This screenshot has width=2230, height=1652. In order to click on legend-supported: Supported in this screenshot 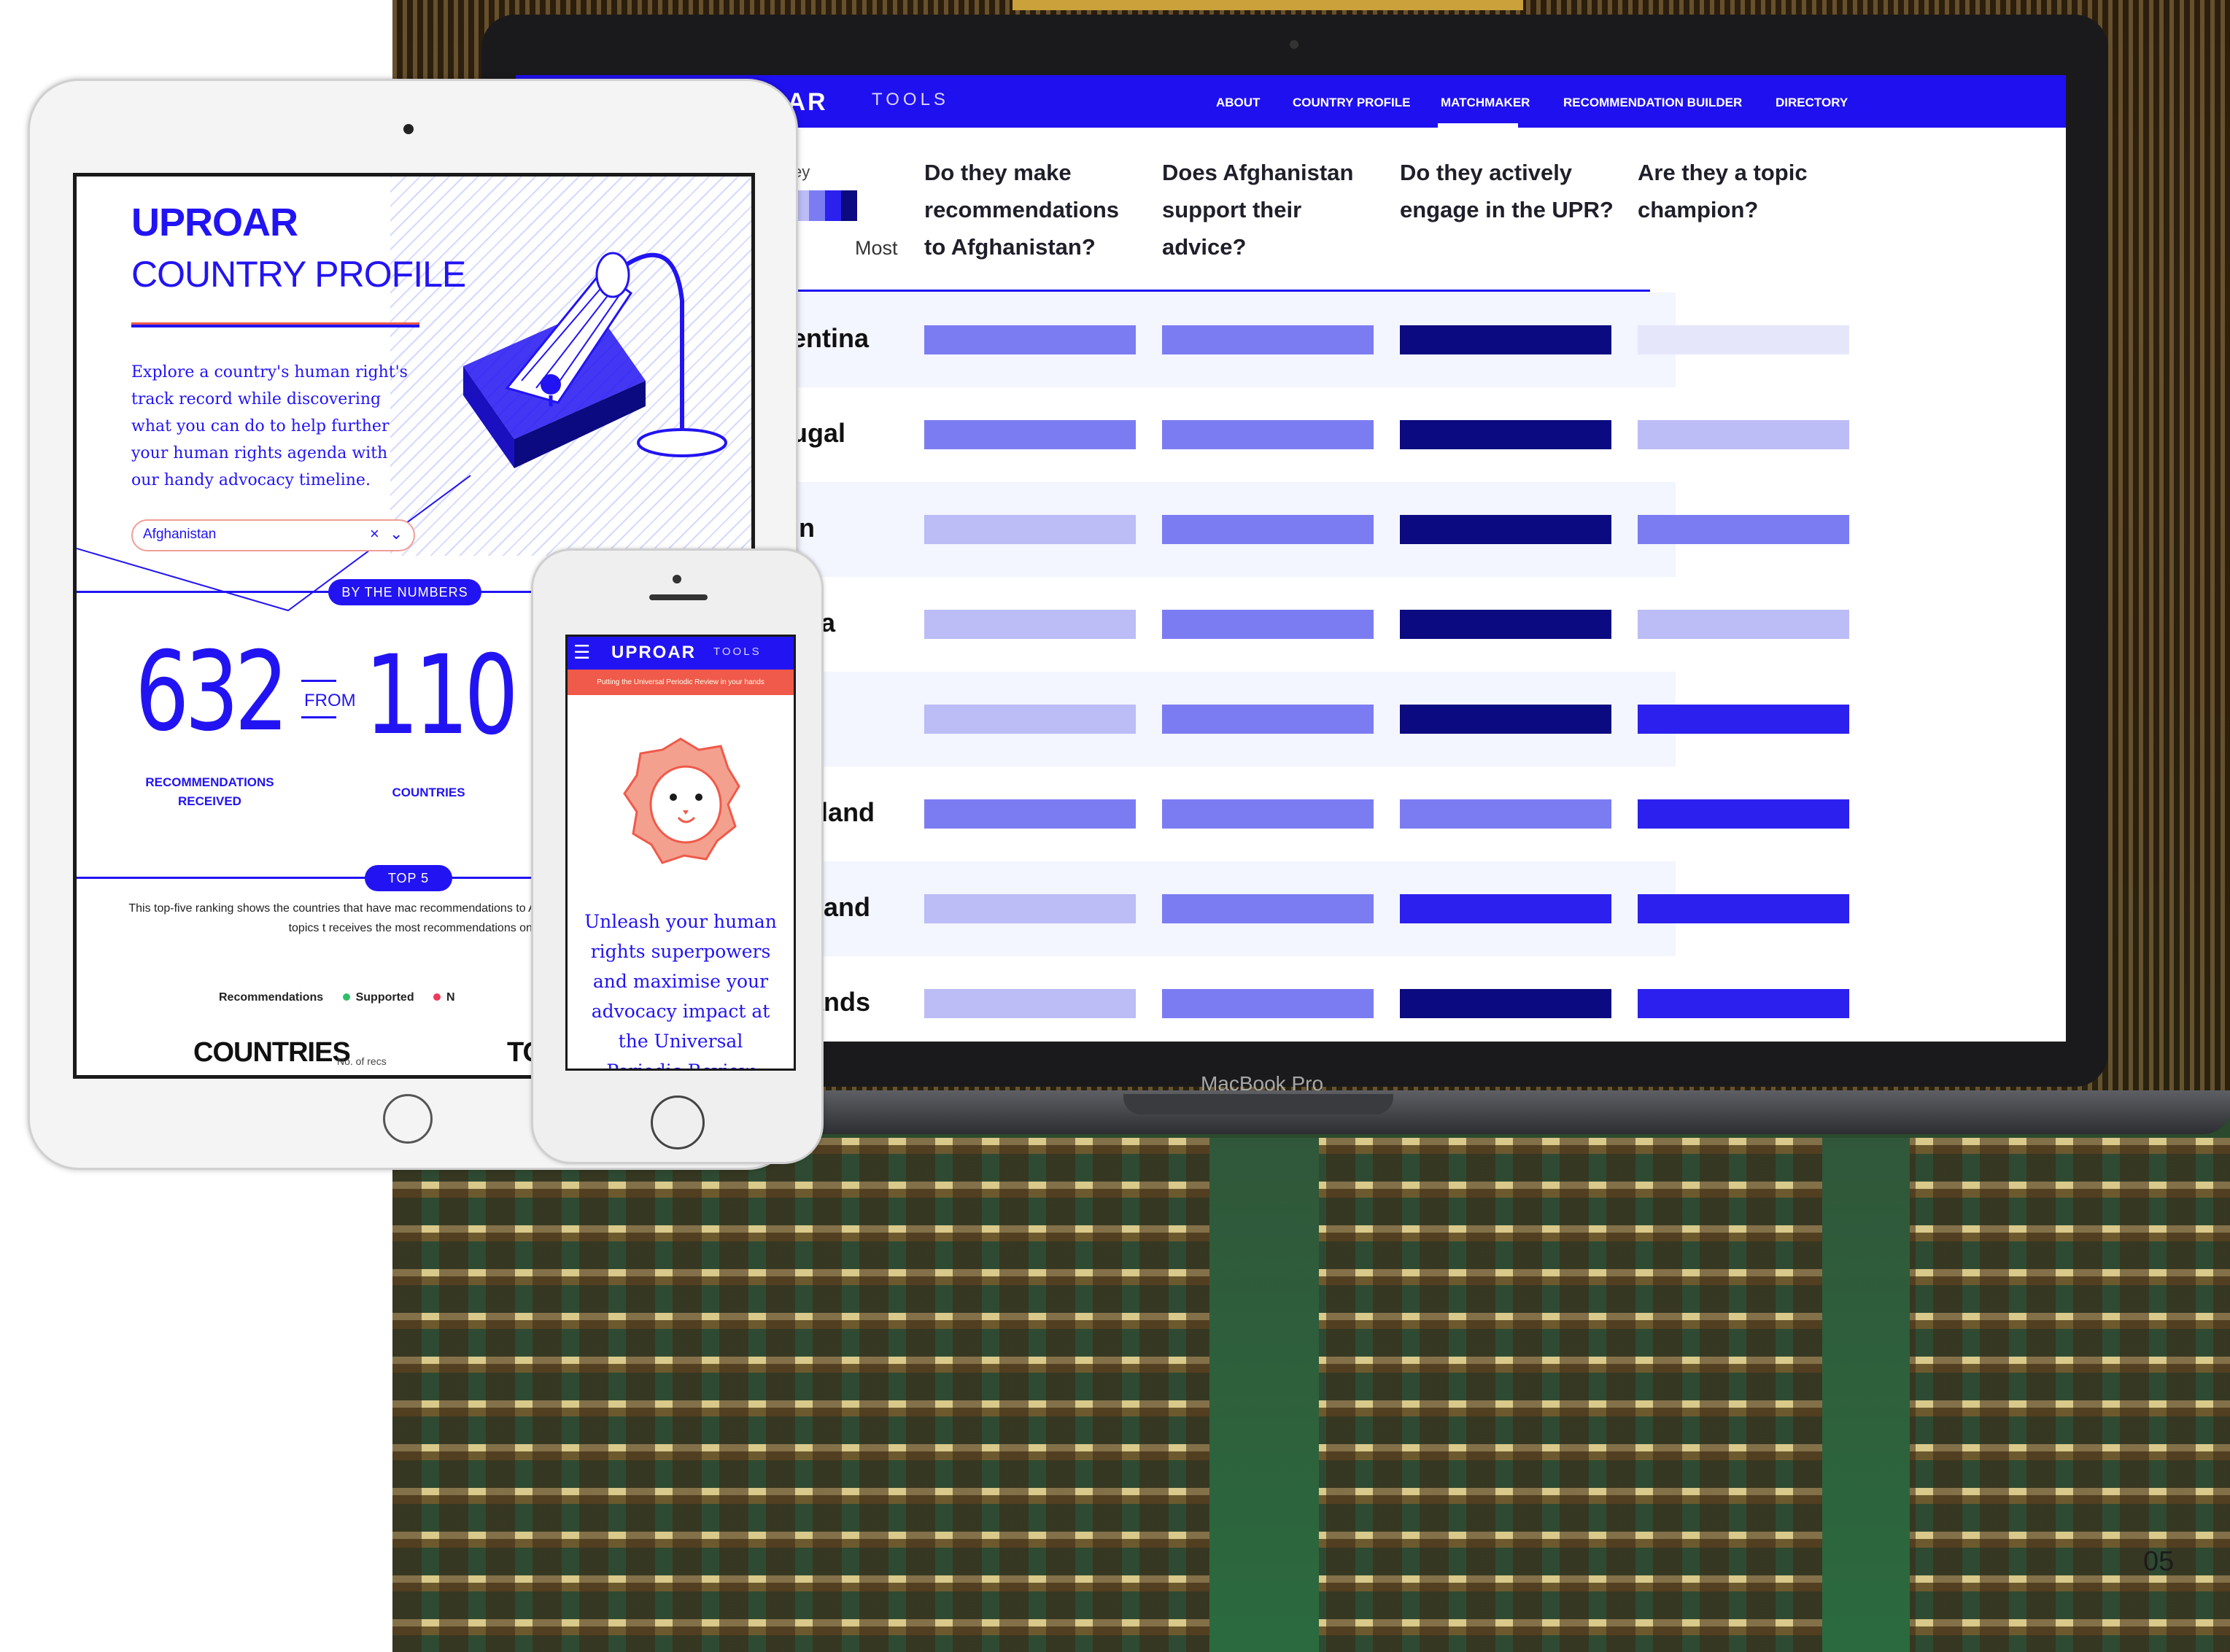, I will do `click(384, 997)`.